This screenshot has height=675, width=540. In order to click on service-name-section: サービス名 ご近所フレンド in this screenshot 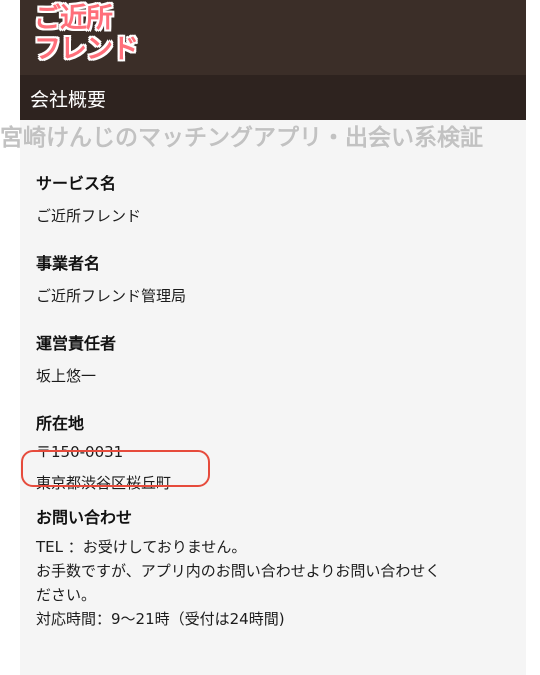, I will do `click(88, 200)`.